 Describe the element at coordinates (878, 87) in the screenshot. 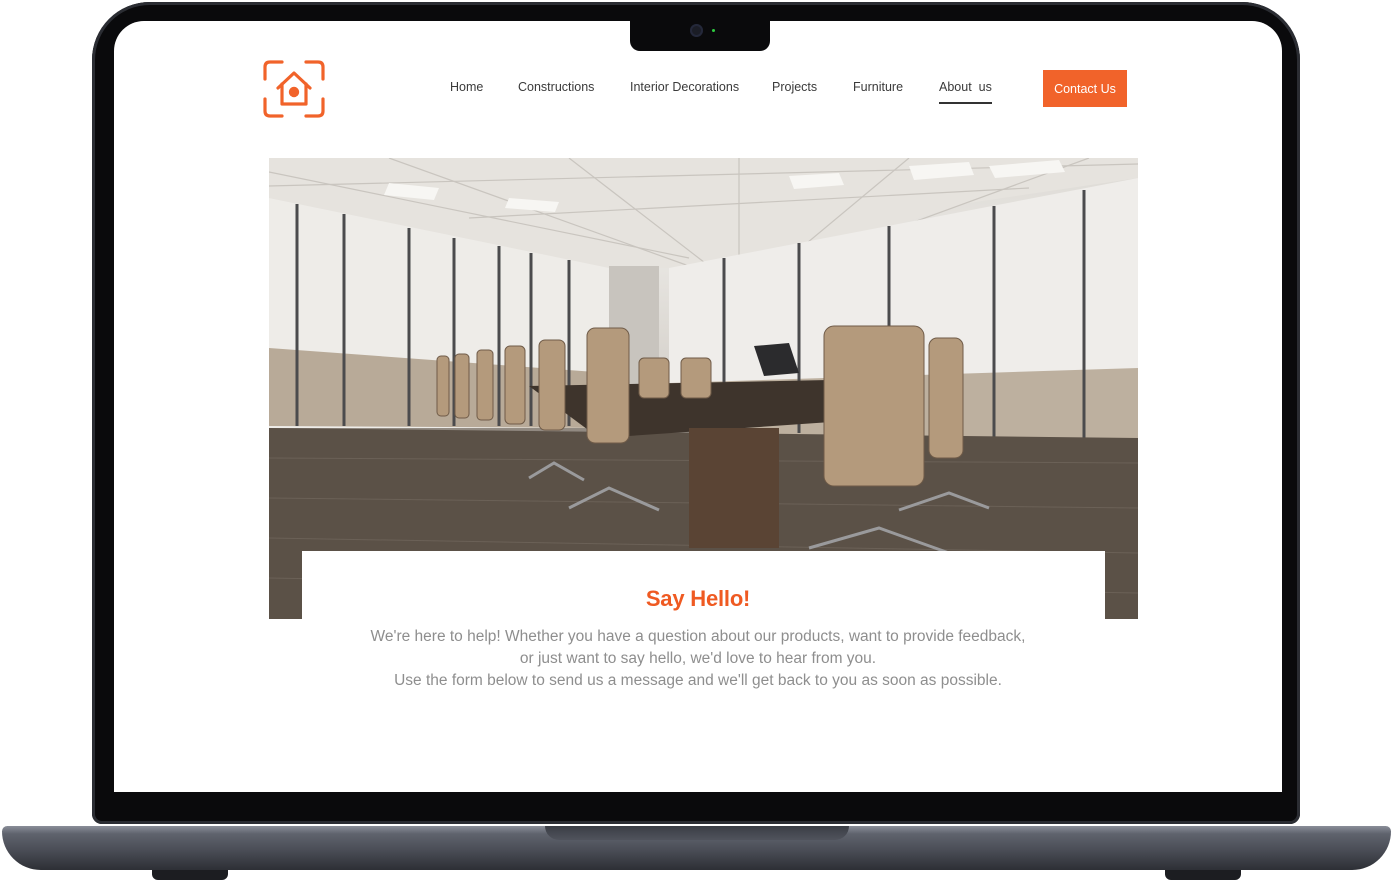

I see `nav-item-furniture: Furniture` at that location.